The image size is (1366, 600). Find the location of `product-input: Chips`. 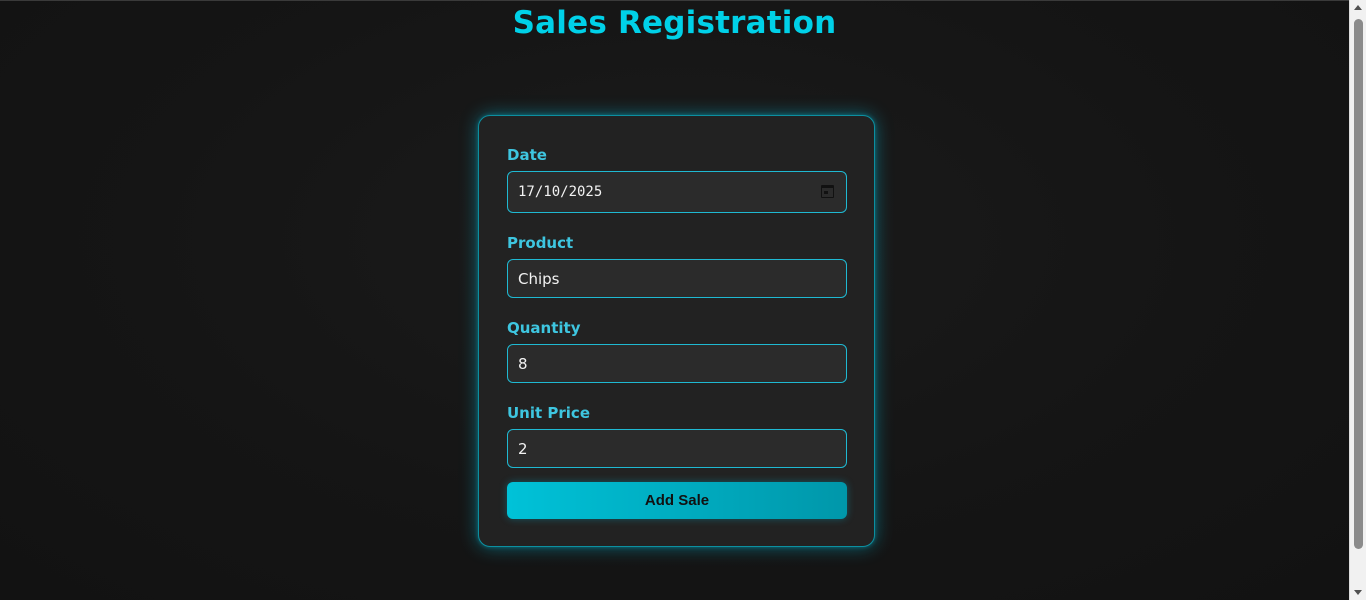

product-input: Chips is located at coordinates (677, 278).